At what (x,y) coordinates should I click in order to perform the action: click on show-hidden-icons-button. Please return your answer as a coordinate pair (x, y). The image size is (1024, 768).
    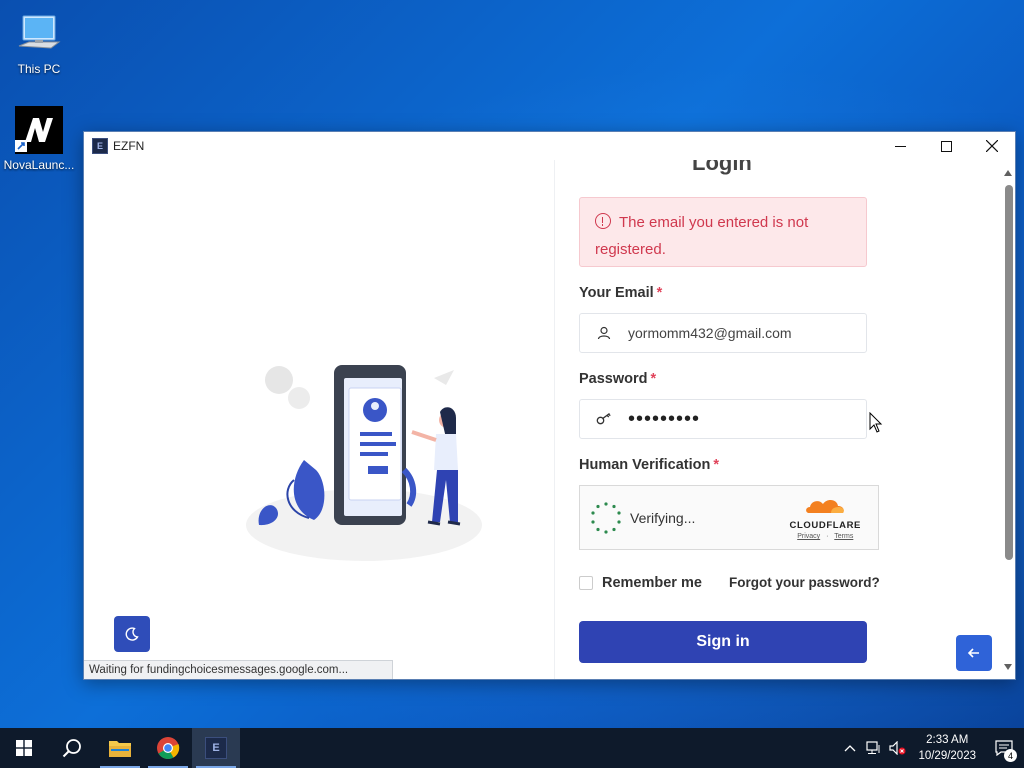
    Looking at the image, I should click on (850, 748).